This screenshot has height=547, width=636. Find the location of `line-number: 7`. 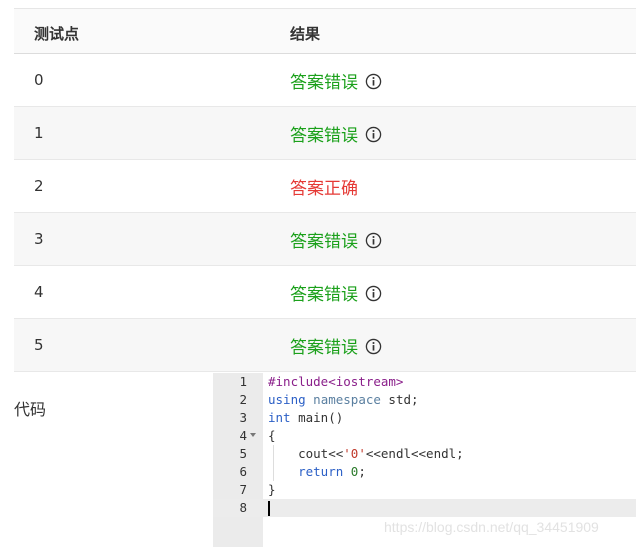

line-number: 7 is located at coordinates (243, 489).